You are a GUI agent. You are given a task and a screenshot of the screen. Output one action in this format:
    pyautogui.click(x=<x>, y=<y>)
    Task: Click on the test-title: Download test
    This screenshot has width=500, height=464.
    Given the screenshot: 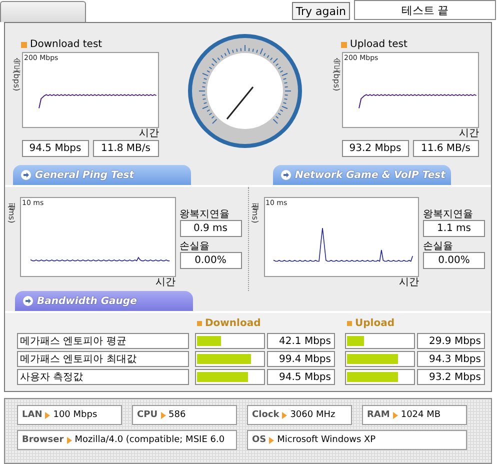 What is the action you would take?
    pyautogui.click(x=66, y=44)
    